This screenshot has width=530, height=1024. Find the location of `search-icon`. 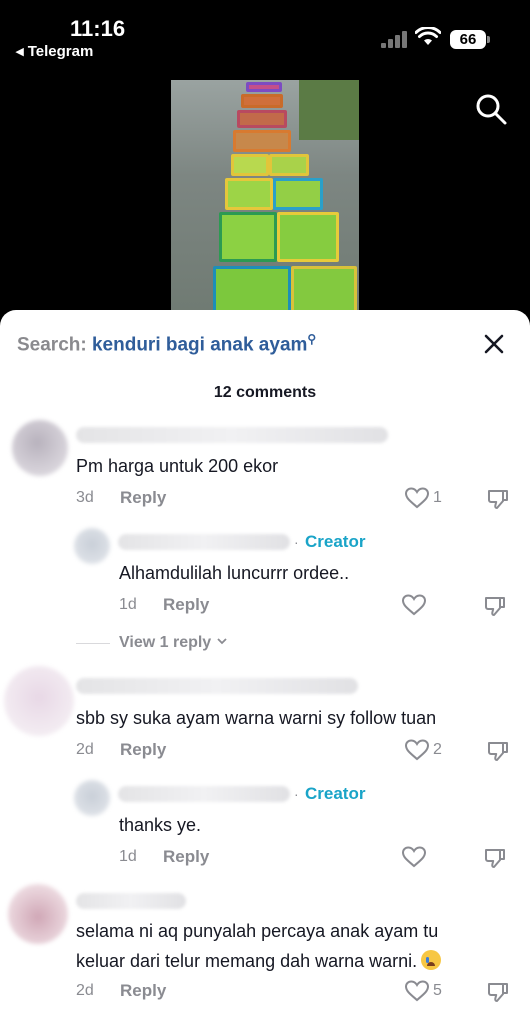

search-icon is located at coordinates (491, 109).